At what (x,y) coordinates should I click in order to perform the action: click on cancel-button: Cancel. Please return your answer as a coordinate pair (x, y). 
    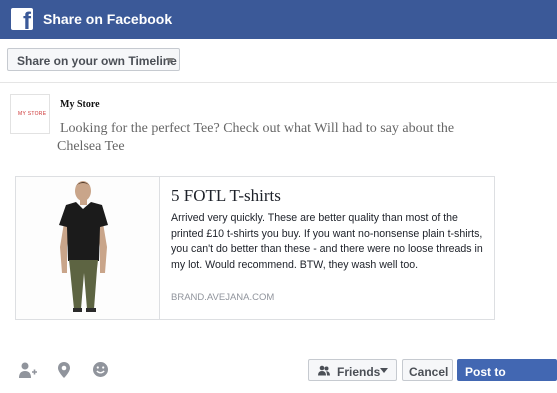
    Looking at the image, I should click on (427, 370).